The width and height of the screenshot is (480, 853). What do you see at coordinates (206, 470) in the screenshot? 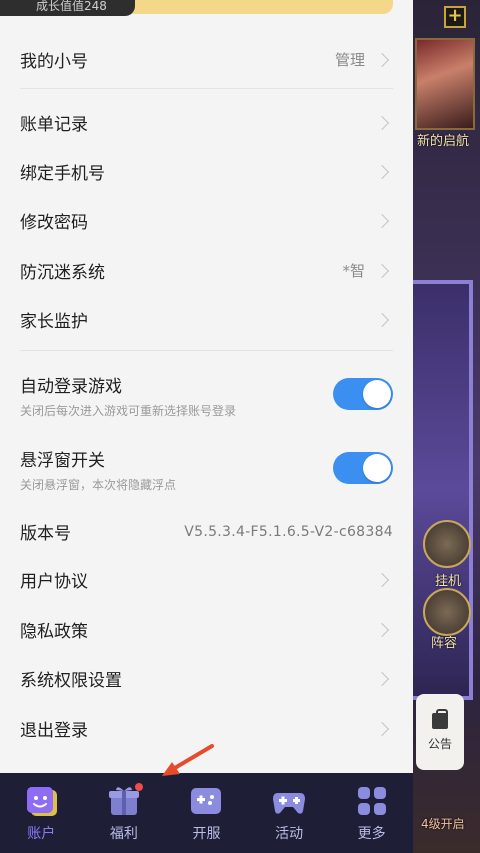
I see `setting-float-window: 悬浮窗开关 关闭悬浮窗，本次将隐藏浮点` at bounding box center [206, 470].